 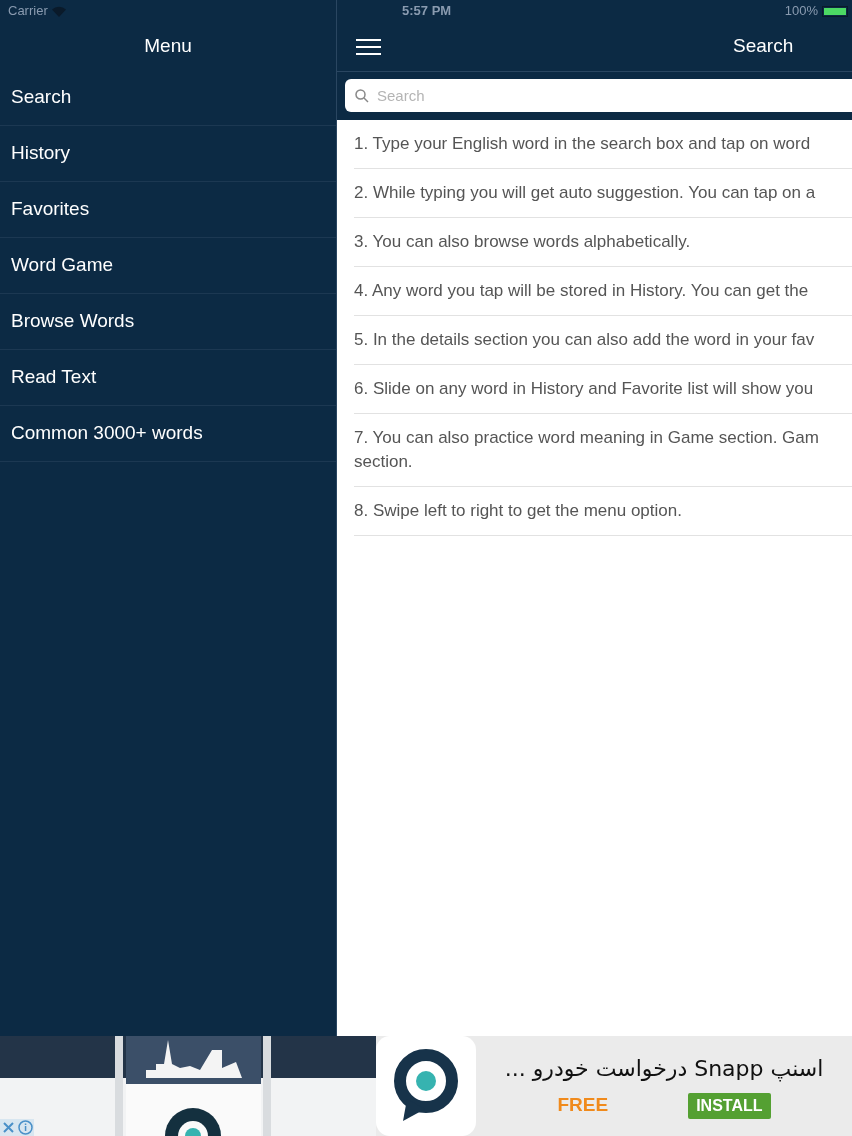 I want to click on search-field: Search, so click(x=598, y=95).